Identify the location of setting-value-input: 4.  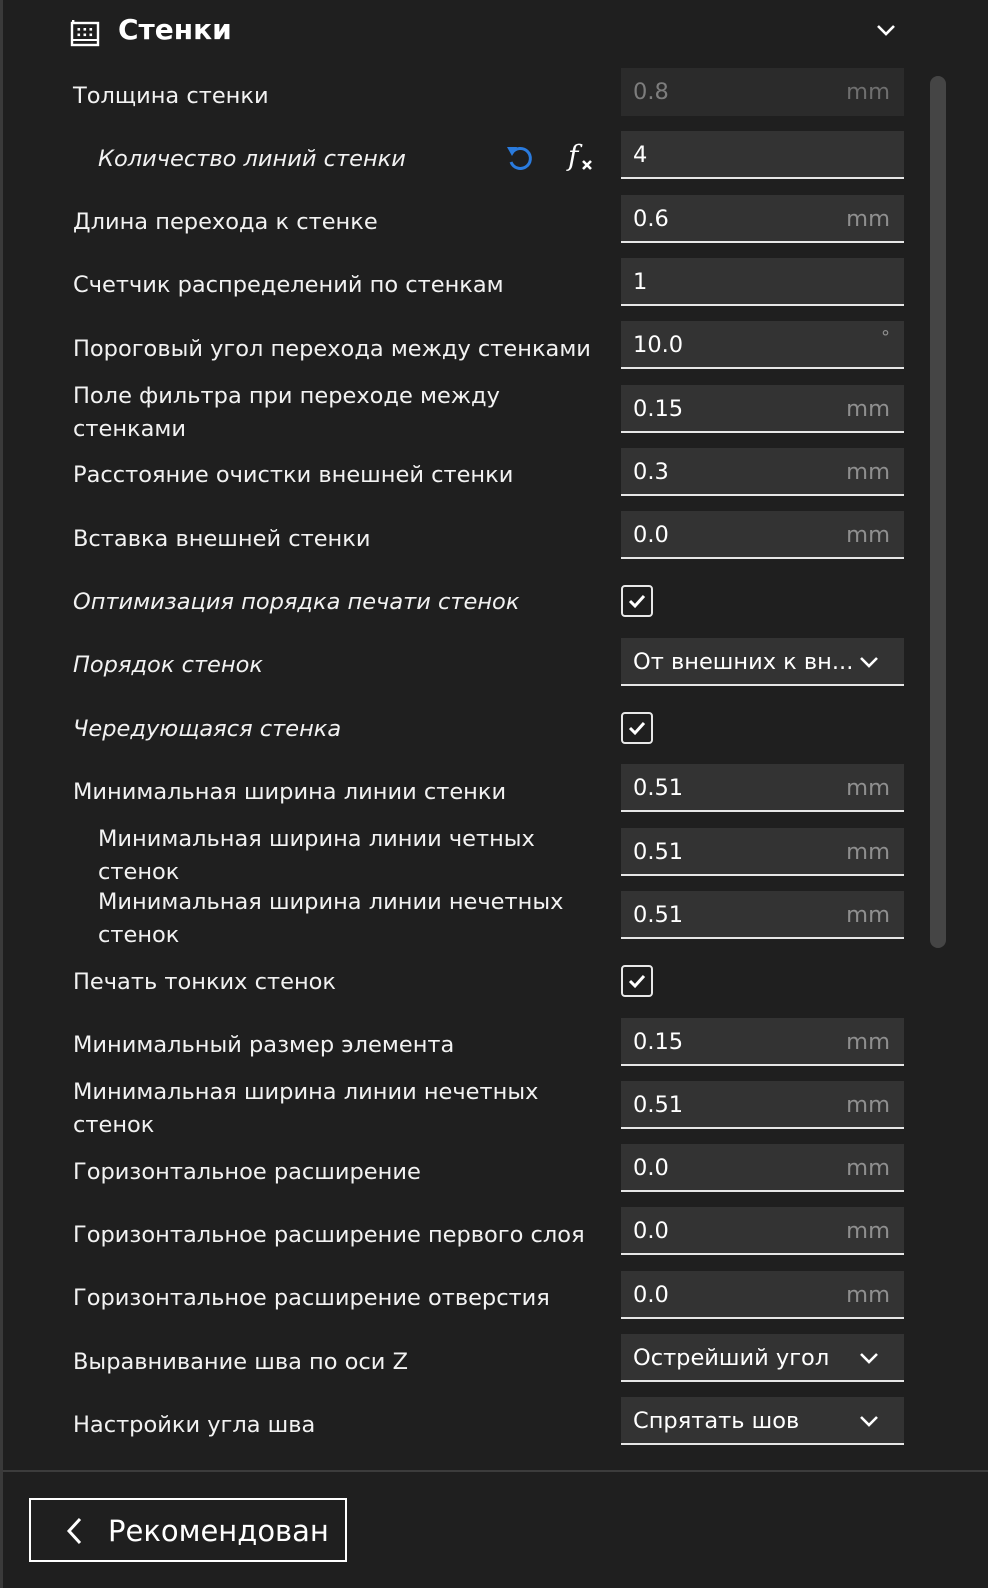
(762, 155).